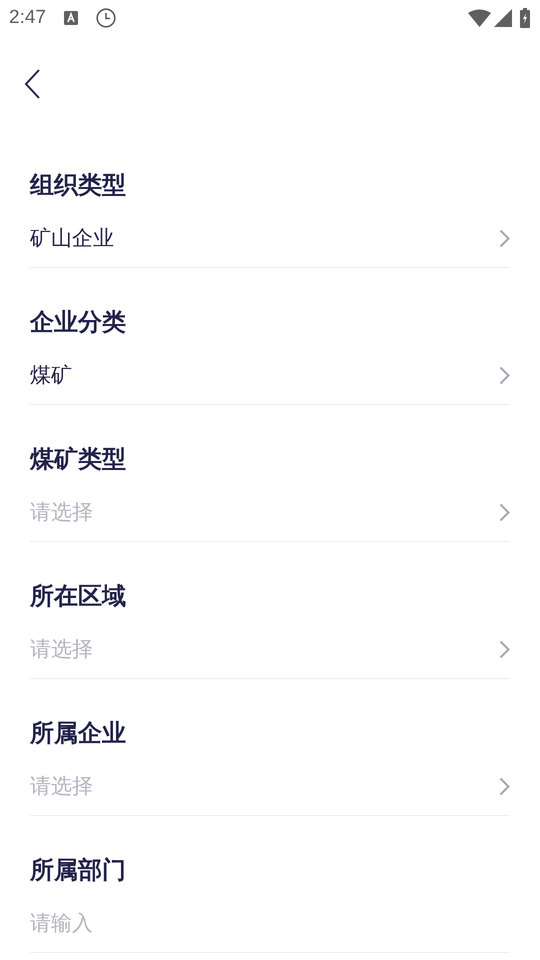 This screenshot has width=540, height=960. What do you see at coordinates (78, 322) in the screenshot?
I see `field-label: 企业分类` at bounding box center [78, 322].